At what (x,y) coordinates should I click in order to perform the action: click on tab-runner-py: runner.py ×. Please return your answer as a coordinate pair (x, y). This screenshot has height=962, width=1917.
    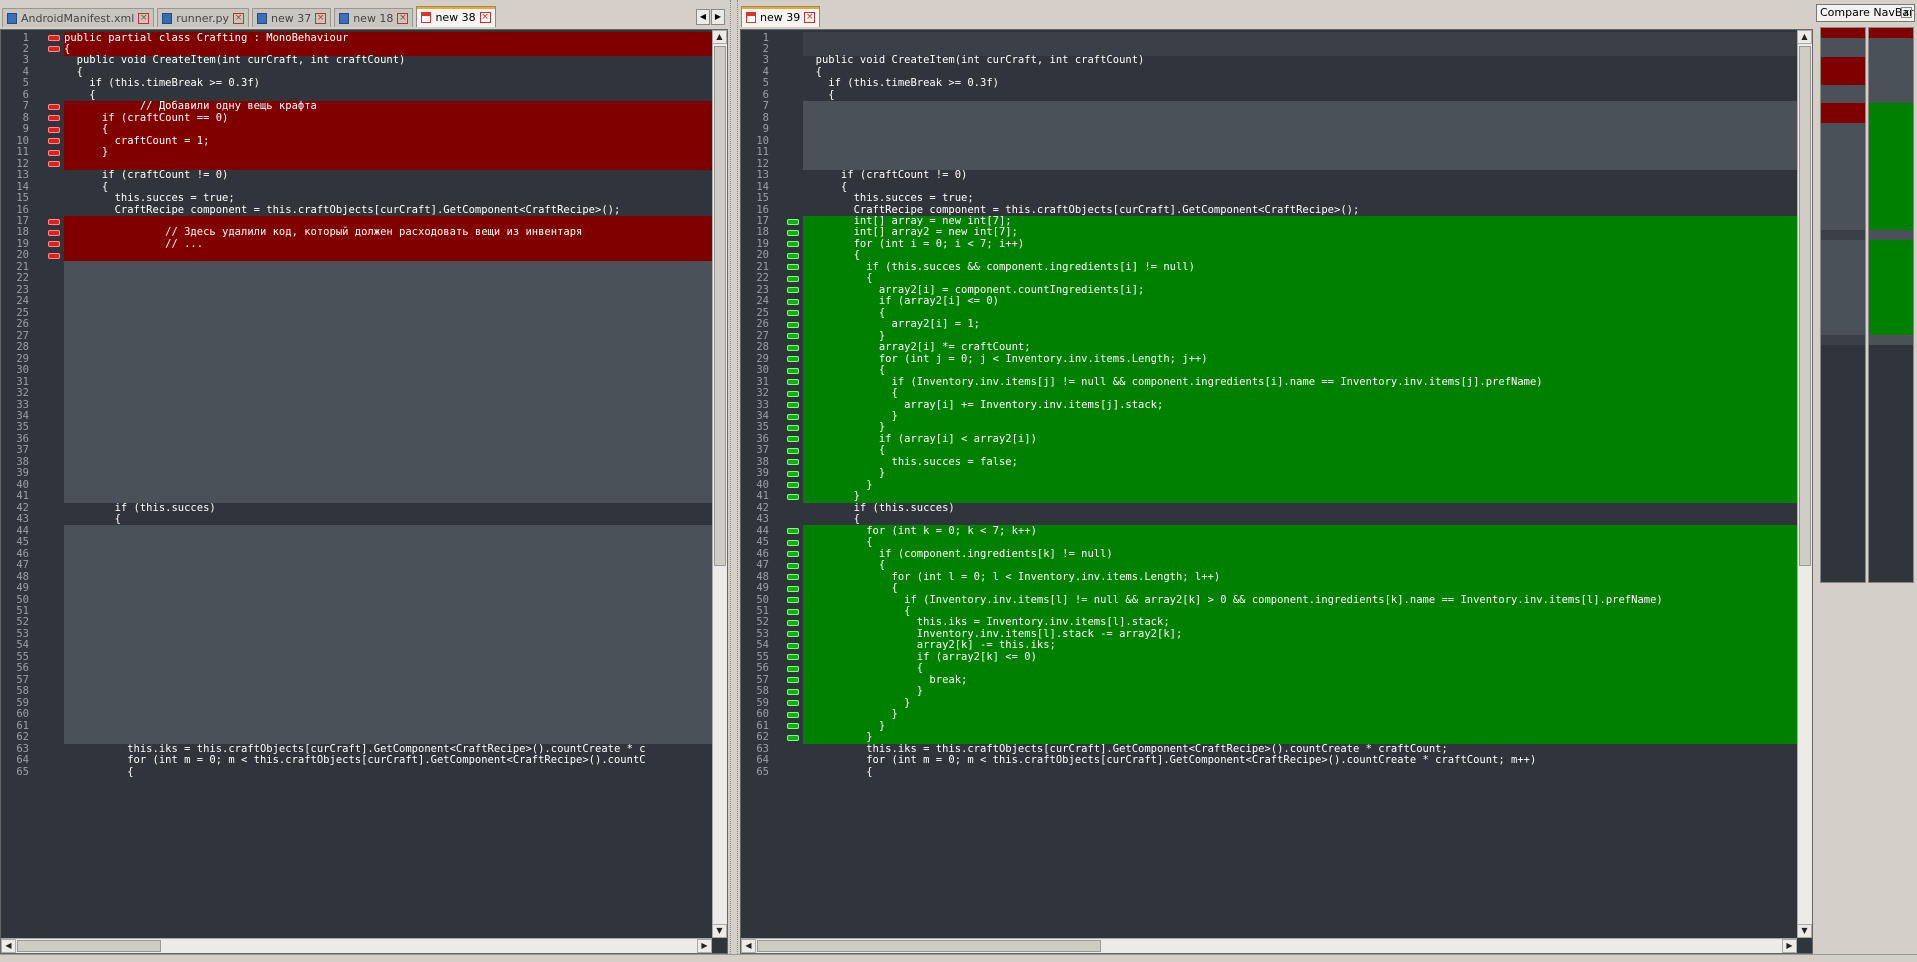
    Looking at the image, I should click on (203, 17).